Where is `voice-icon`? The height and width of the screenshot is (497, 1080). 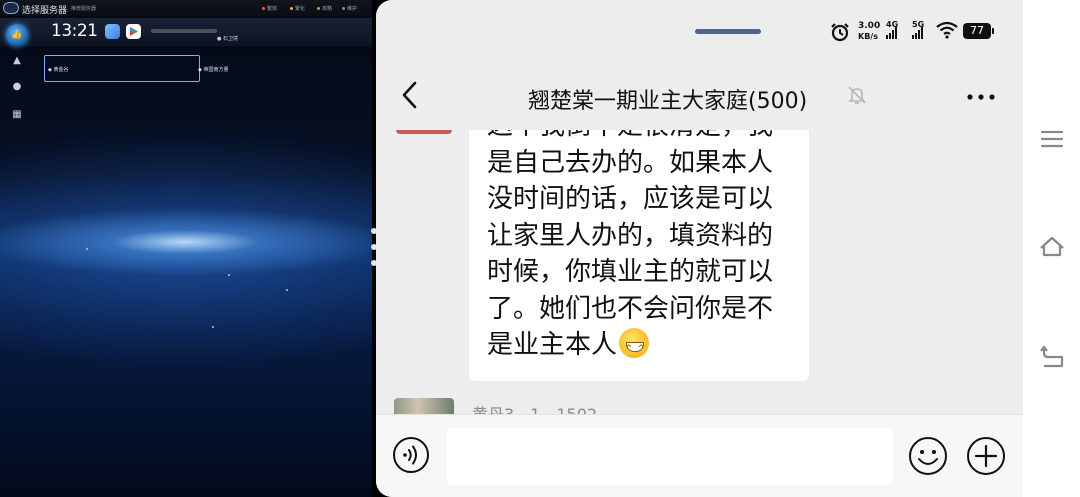
voice-icon is located at coordinates (411, 455).